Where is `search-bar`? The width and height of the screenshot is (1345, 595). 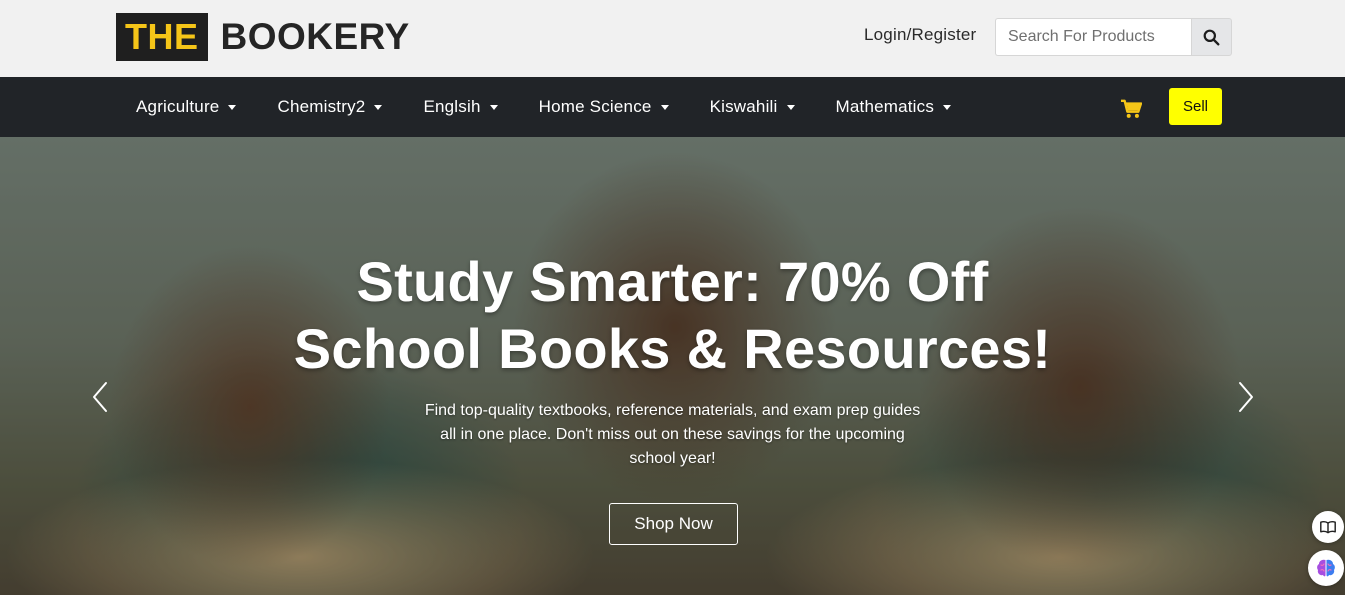 search-bar is located at coordinates (1113, 37).